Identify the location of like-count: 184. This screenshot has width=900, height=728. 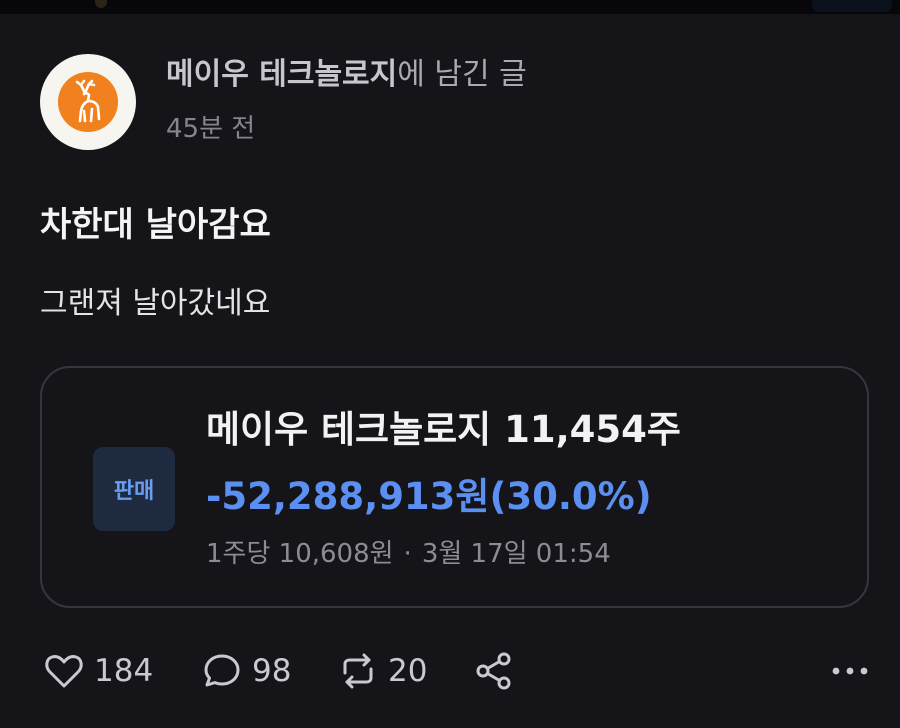
(124, 671).